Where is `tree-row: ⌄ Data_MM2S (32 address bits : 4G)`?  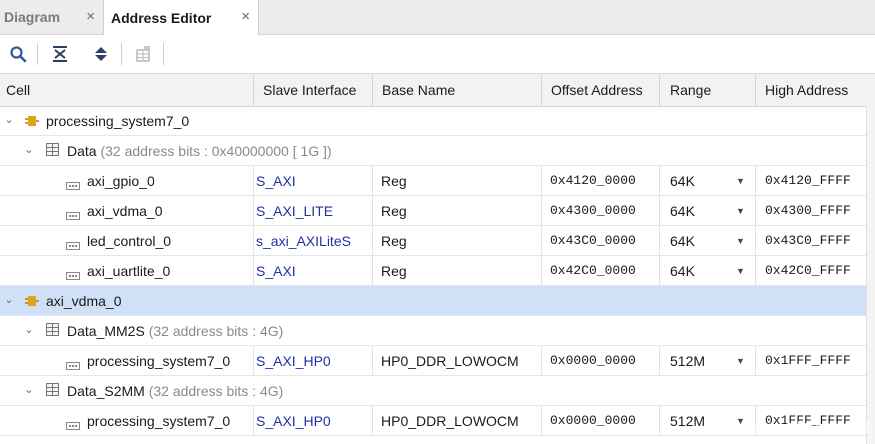
tree-row: ⌄ Data_MM2S (32 address bits : 4G) is located at coordinates (433, 331).